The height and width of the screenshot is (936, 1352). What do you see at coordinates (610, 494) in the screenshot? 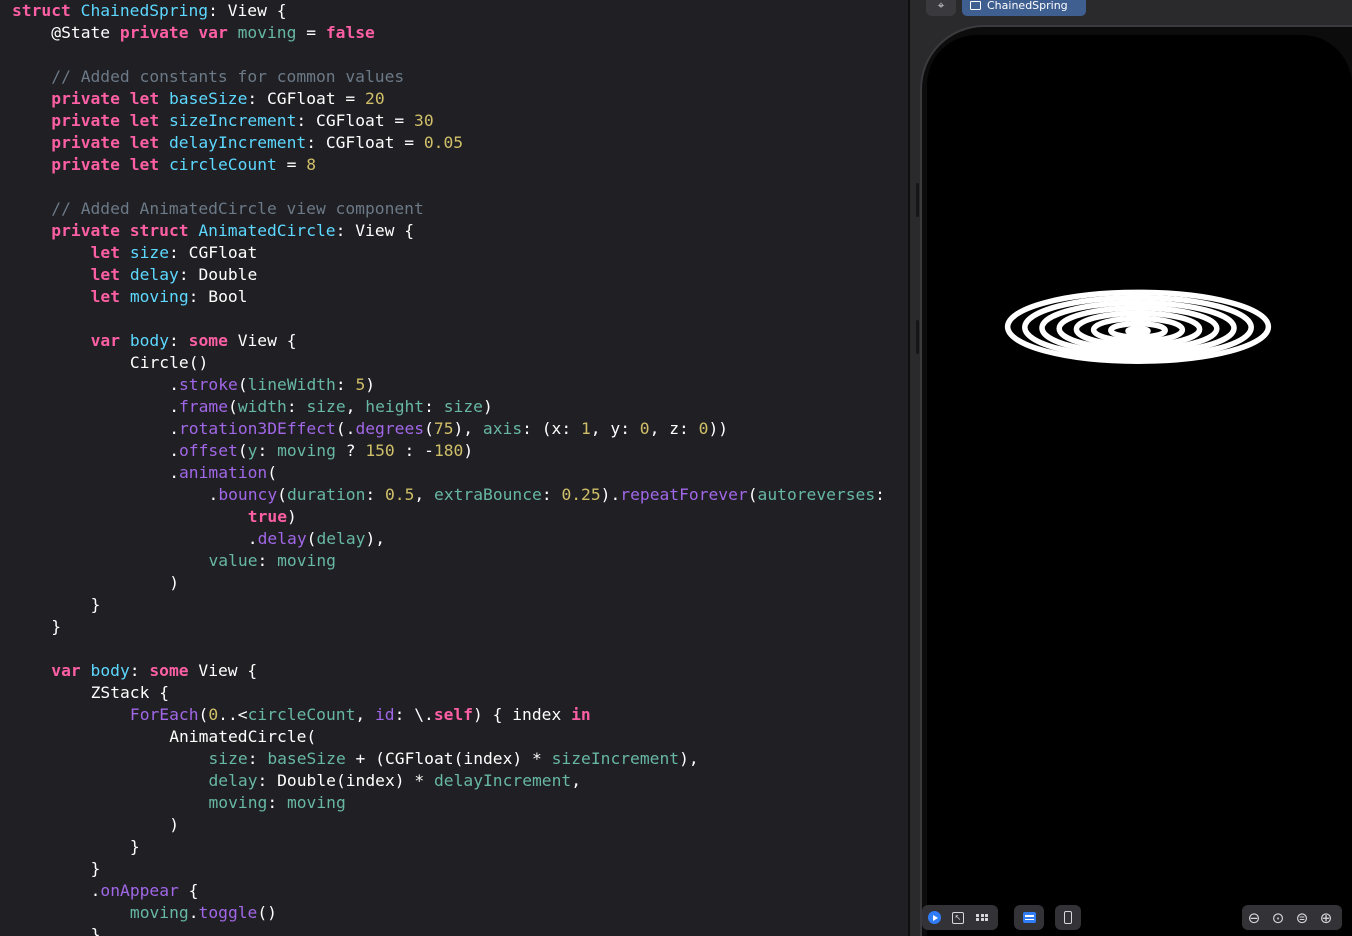
I see `code-token: ).` at bounding box center [610, 494].